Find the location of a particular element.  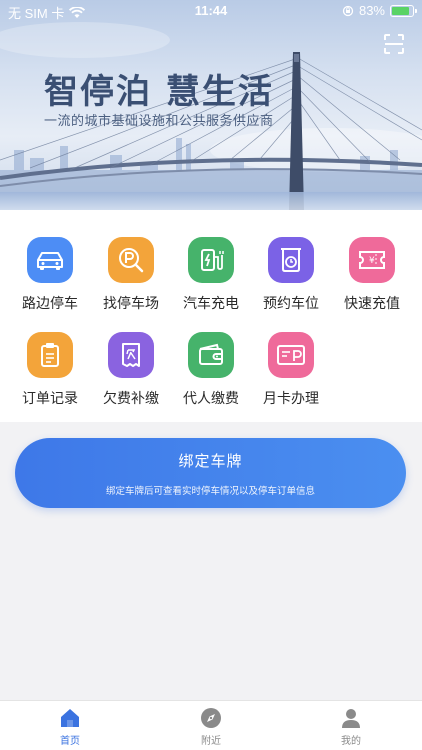

service-label: 代人缴费 is located at coordinates (211, 399).